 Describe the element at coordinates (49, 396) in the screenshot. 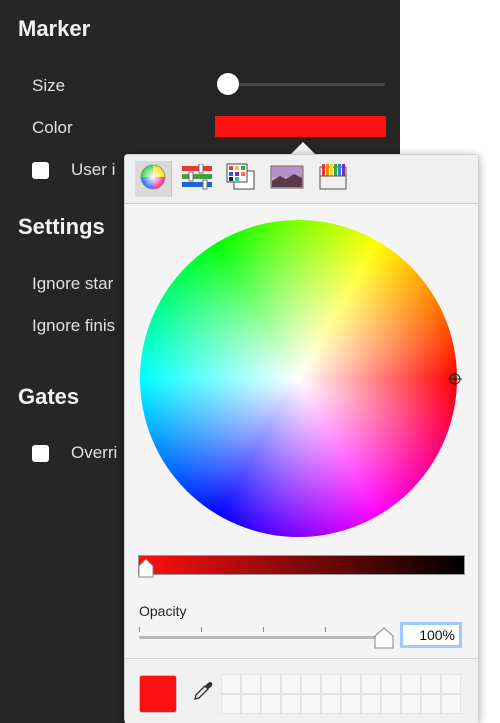

I see `gates-section-title: Gates` at that location.